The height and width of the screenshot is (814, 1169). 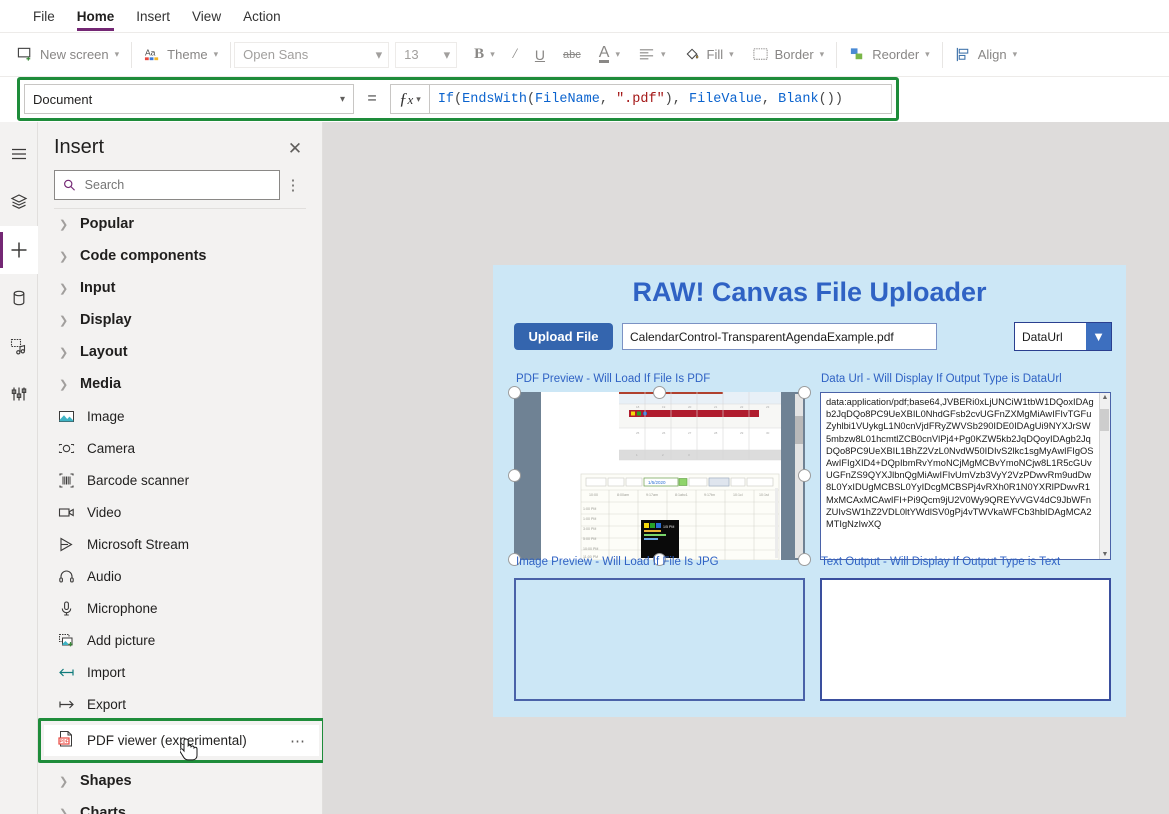 What do you see at coordinates (180, 805) in the screenshot?
I see `insert-group-charts: ❯ Charts` at bounding box center [180, 805].